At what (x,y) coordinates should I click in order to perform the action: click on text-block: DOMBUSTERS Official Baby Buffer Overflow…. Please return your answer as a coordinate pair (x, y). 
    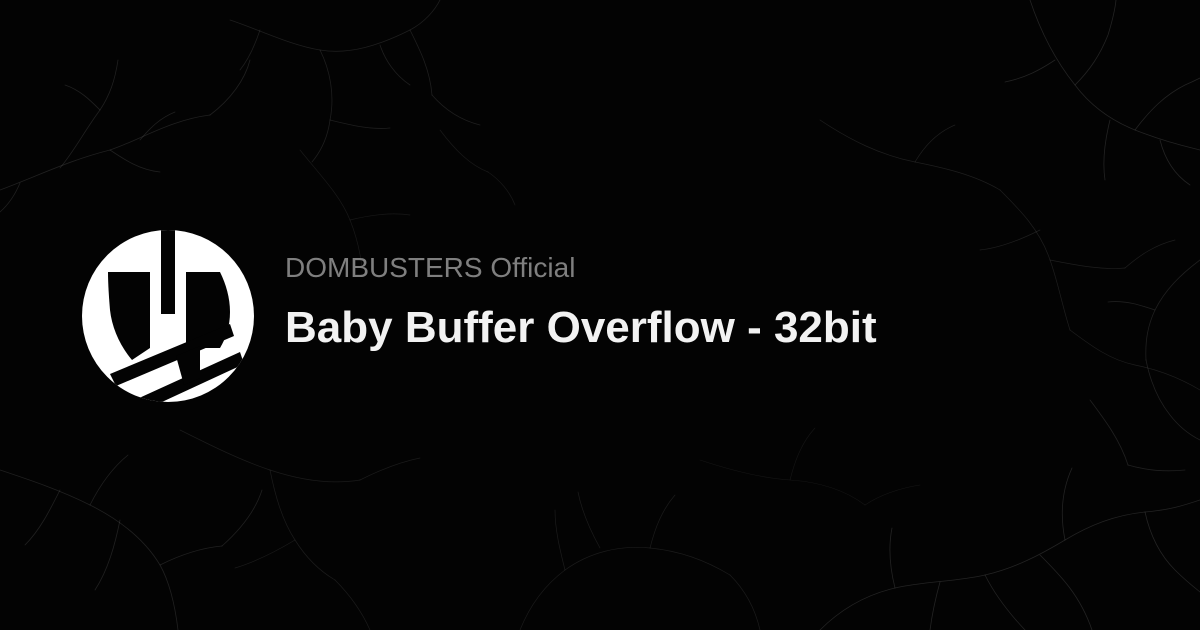
    Looking at the image, I should click on (715, 302).